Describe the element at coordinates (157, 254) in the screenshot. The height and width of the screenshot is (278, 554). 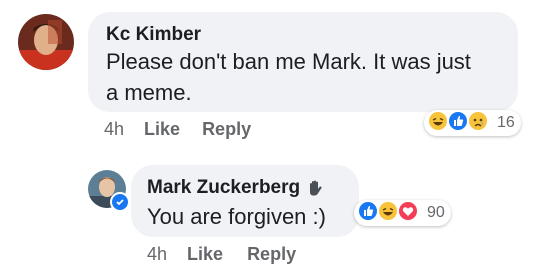
I see `reply-timestamp: 4h` at that location.